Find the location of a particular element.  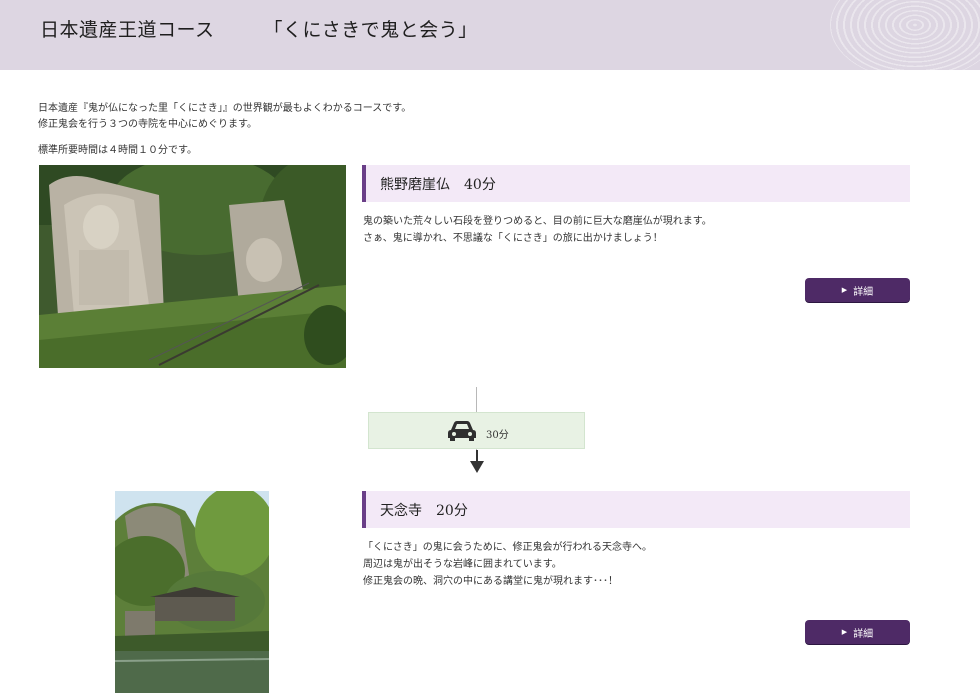

spot-heading-tennenji: 天念寺 20分 is located at coordinates (636, 509).